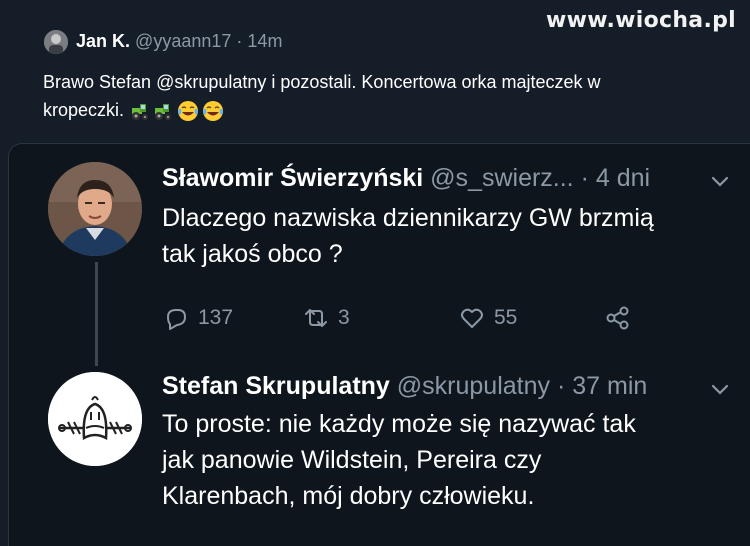 The height and width of the screenshot is (546, 750). I want to click on author-handle: @skrupulatny, so click(473, 386).